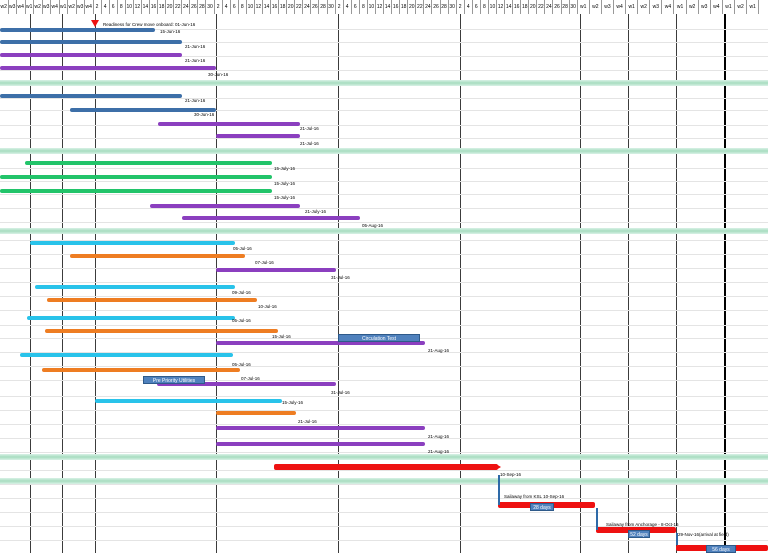  I want to click on task-box: Pre Priority Utilities, so click(174, 380).